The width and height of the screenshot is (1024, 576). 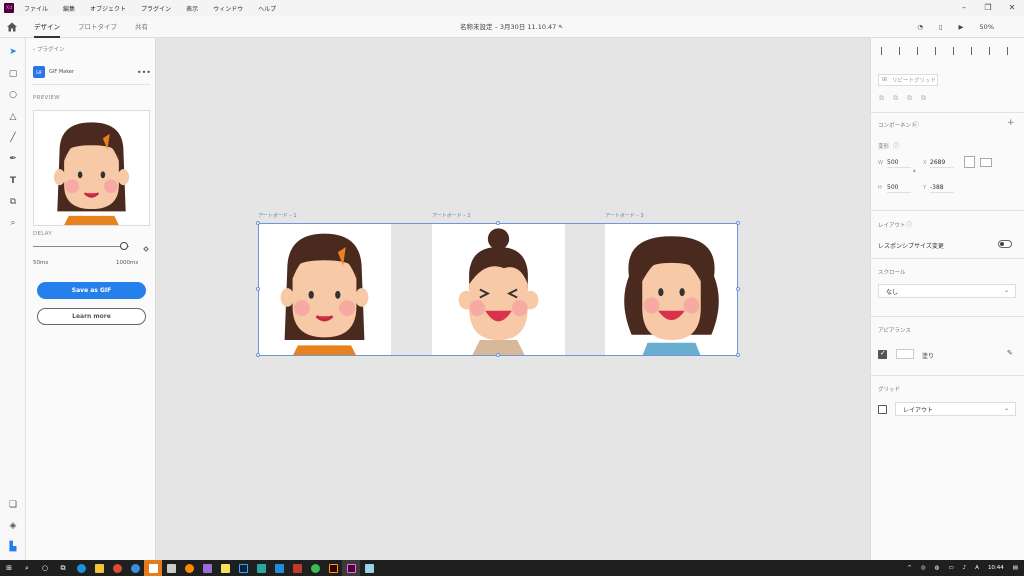 What do you see at coordinates (69, 8) in the screenshot?
I see `menu-edit: 編集` at bounding box center [69, 8].